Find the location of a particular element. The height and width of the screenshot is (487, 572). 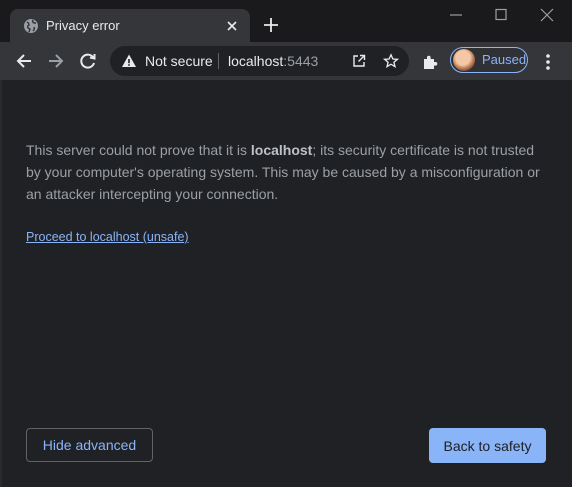

url-text: localhost:5443 is located at coordinates (273, 61).